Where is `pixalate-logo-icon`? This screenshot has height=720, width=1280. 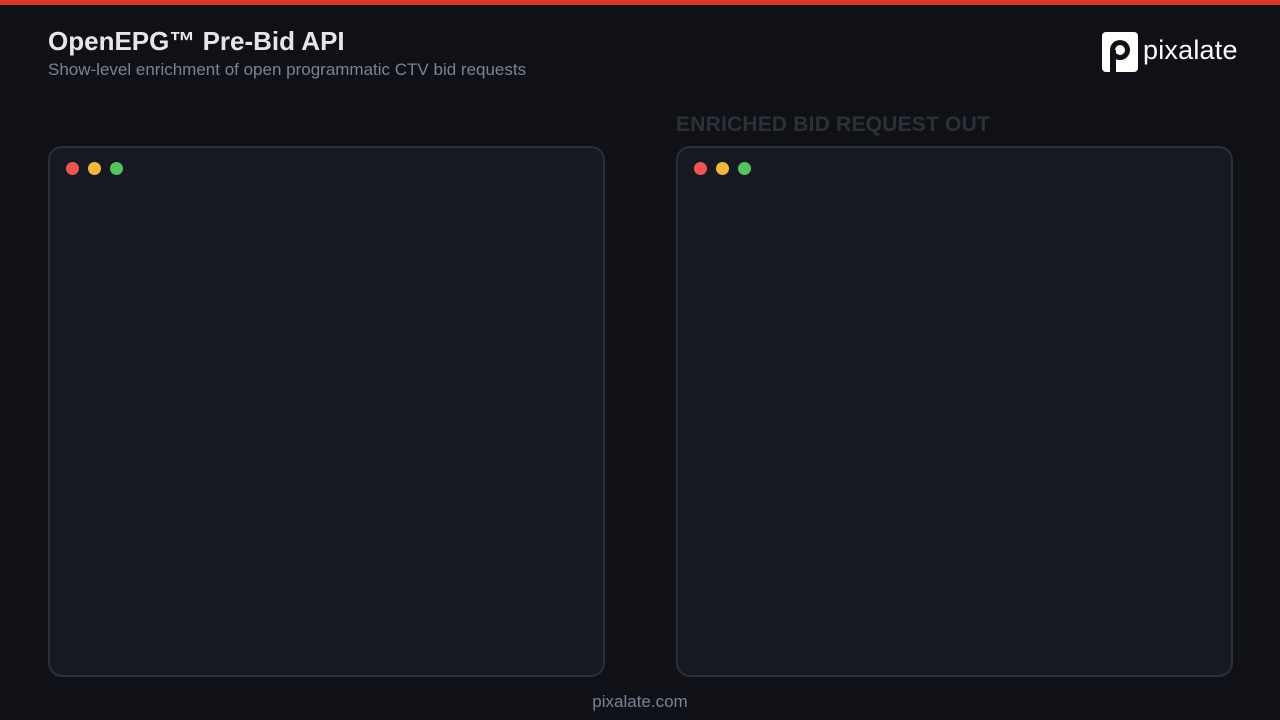 pixalate-logo-icon is located at coordinates (1120, 52).